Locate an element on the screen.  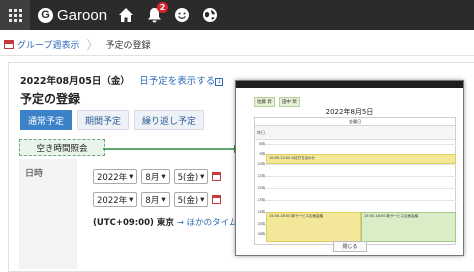
end-month-value: 8月 is located at coordinates (152, 200).